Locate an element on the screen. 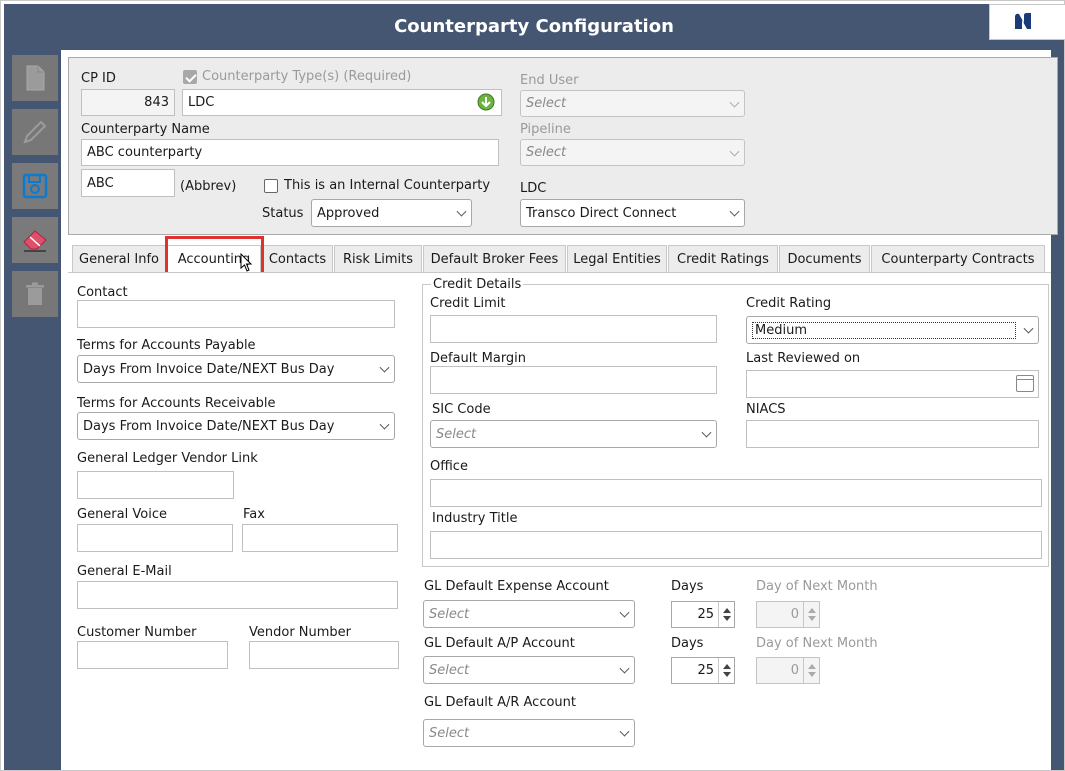 This screenshot has width=1065, height=771. cp-name-label: Counterparty Name is located at coordinates (145, 129).